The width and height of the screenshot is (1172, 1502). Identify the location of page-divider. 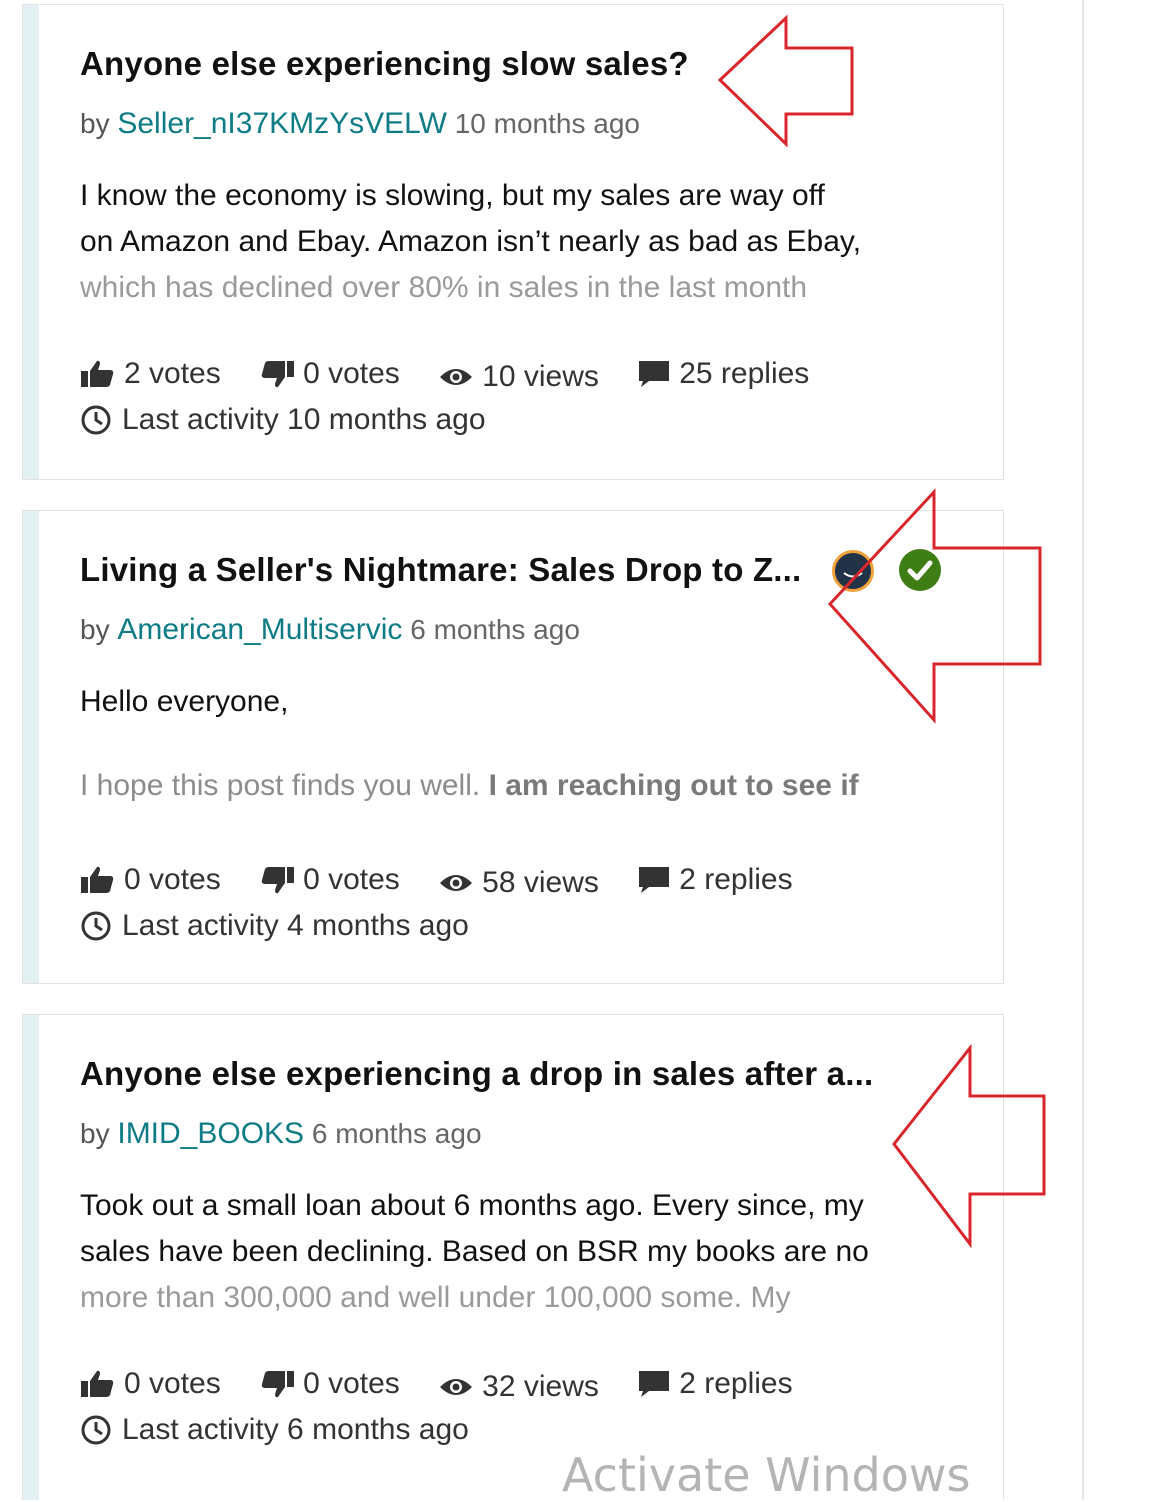
(1083, 750).